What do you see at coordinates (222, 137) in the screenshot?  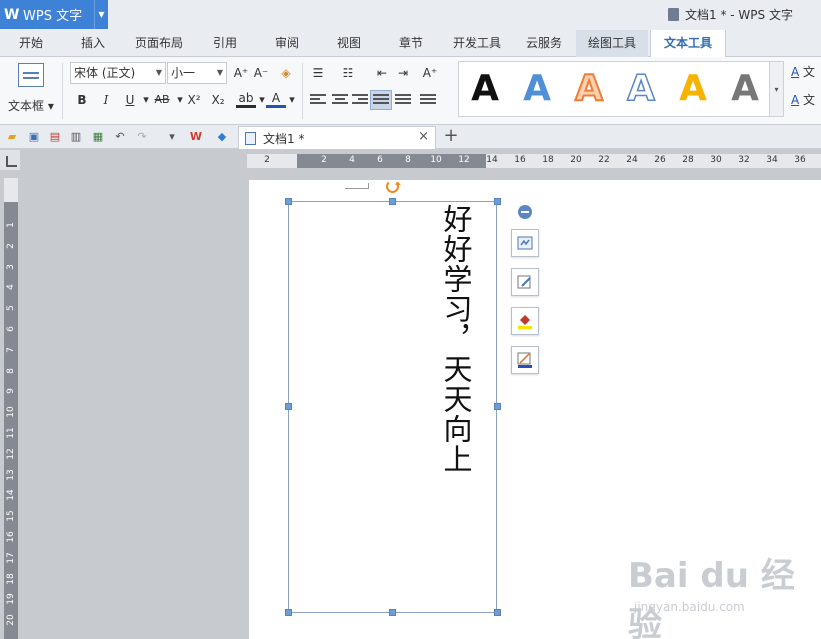 I see `cube-icon: ◆` at bounding box center [222, 137].